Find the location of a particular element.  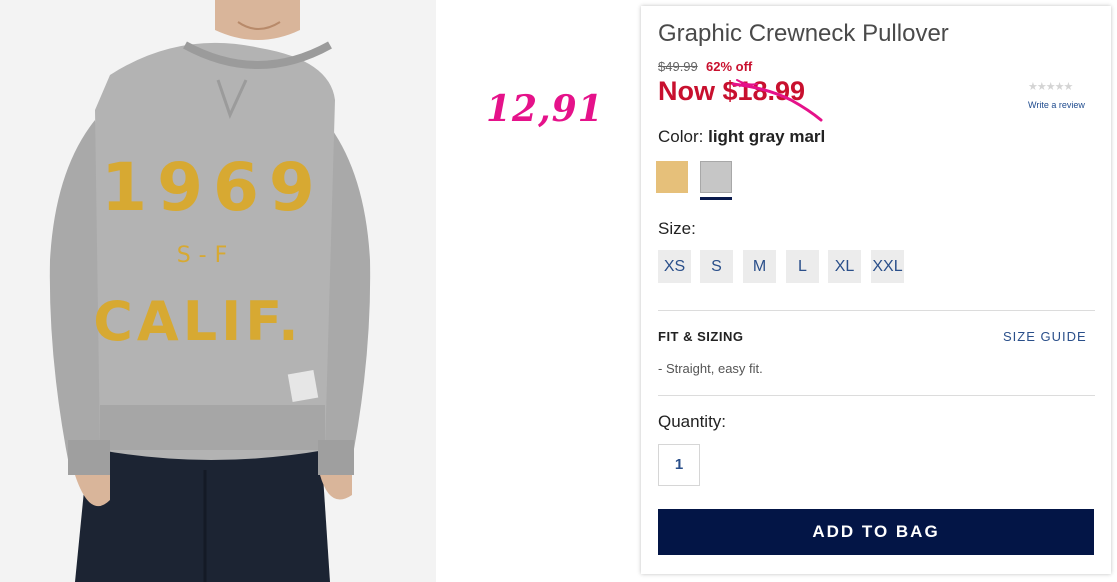

fit-note: - Straight, easy fit. is located at coordinates (710, 368).